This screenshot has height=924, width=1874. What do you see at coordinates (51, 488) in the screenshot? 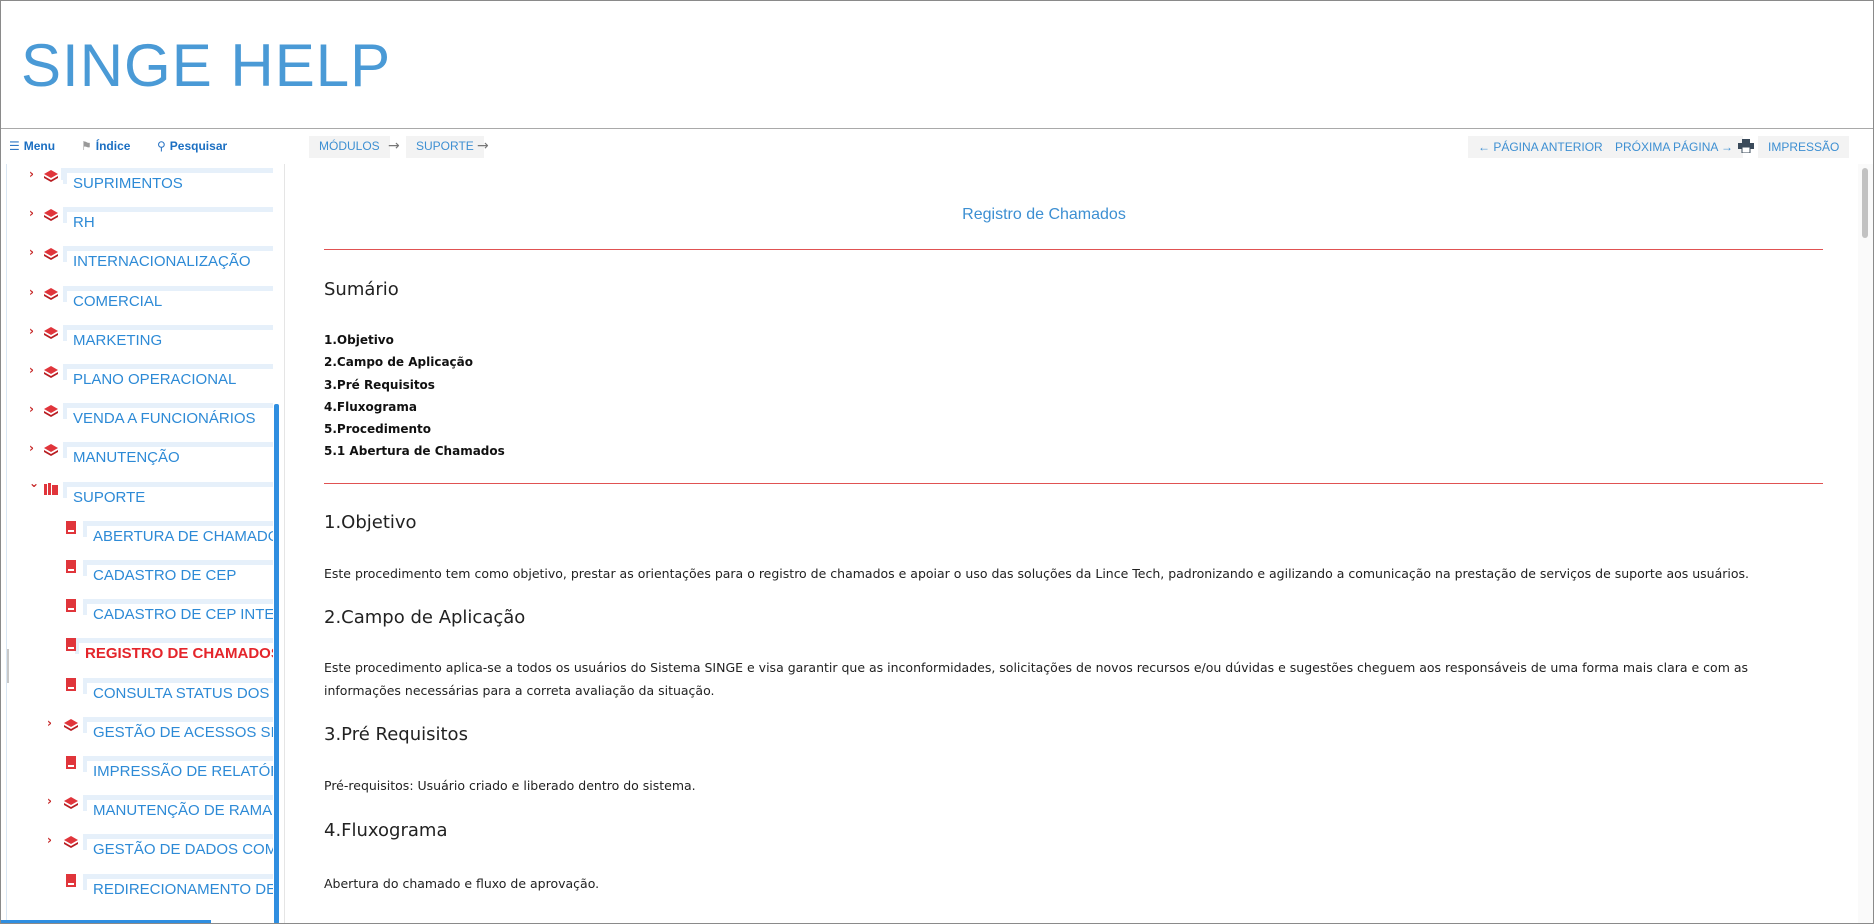
I see `book-open-icon` at bounding box center [51, 488].